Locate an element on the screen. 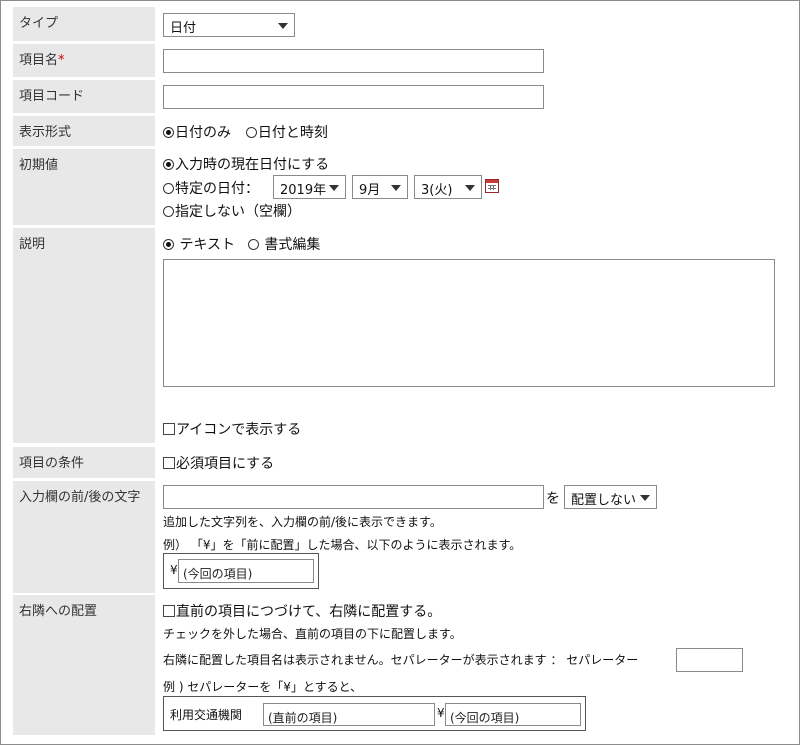 The width and height of the screenshot is (800, 745). initial-specific-label: 特定の日付： is located at coordinates (217, 189).